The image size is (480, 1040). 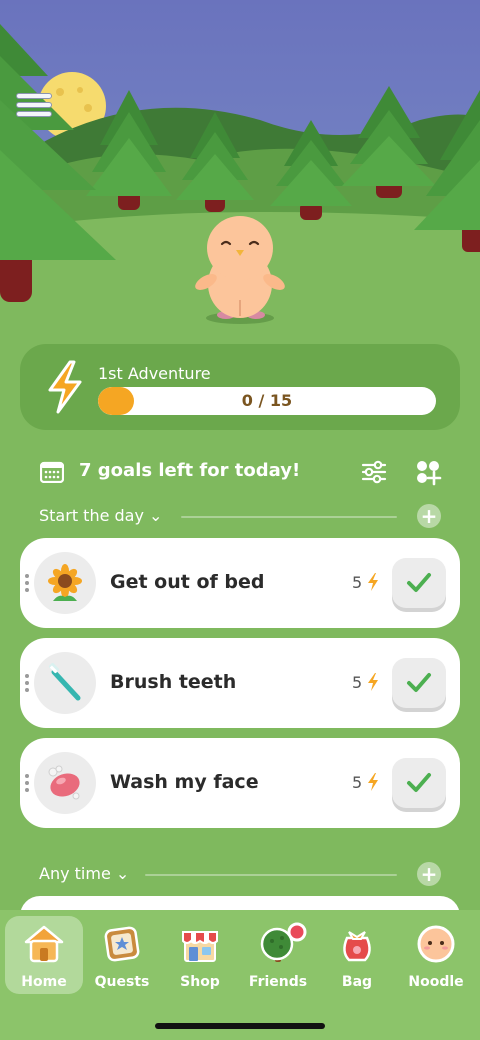 What do you see at coordinates (44, 982) in the screenshot?
I see `nav-label: Home` at bounding box center [44, 982].